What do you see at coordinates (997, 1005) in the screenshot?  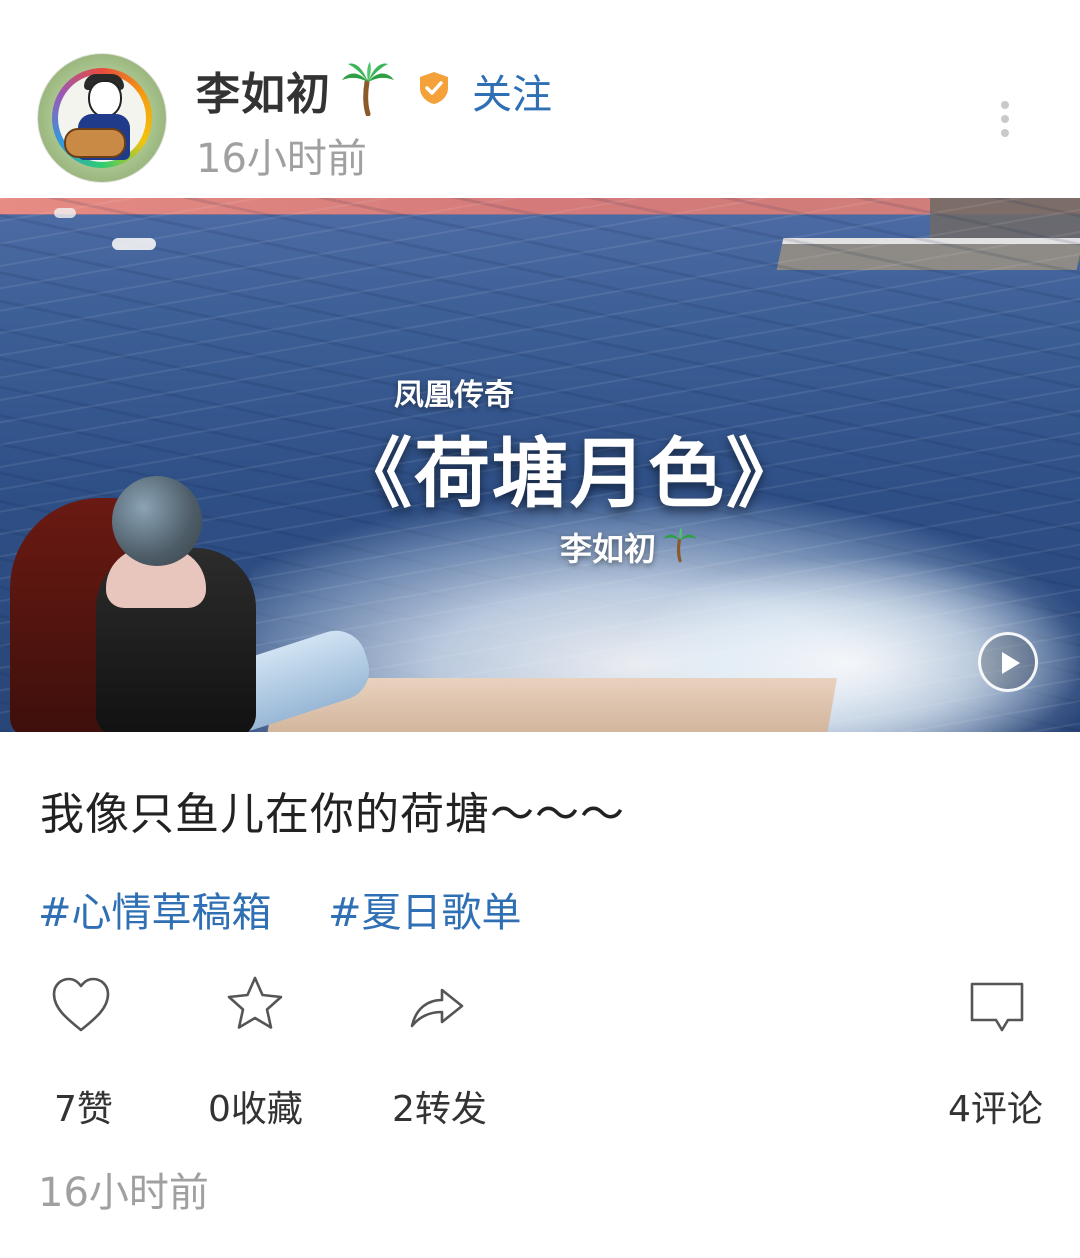 I see `comment-icon` at bounding box center [997, 1005].